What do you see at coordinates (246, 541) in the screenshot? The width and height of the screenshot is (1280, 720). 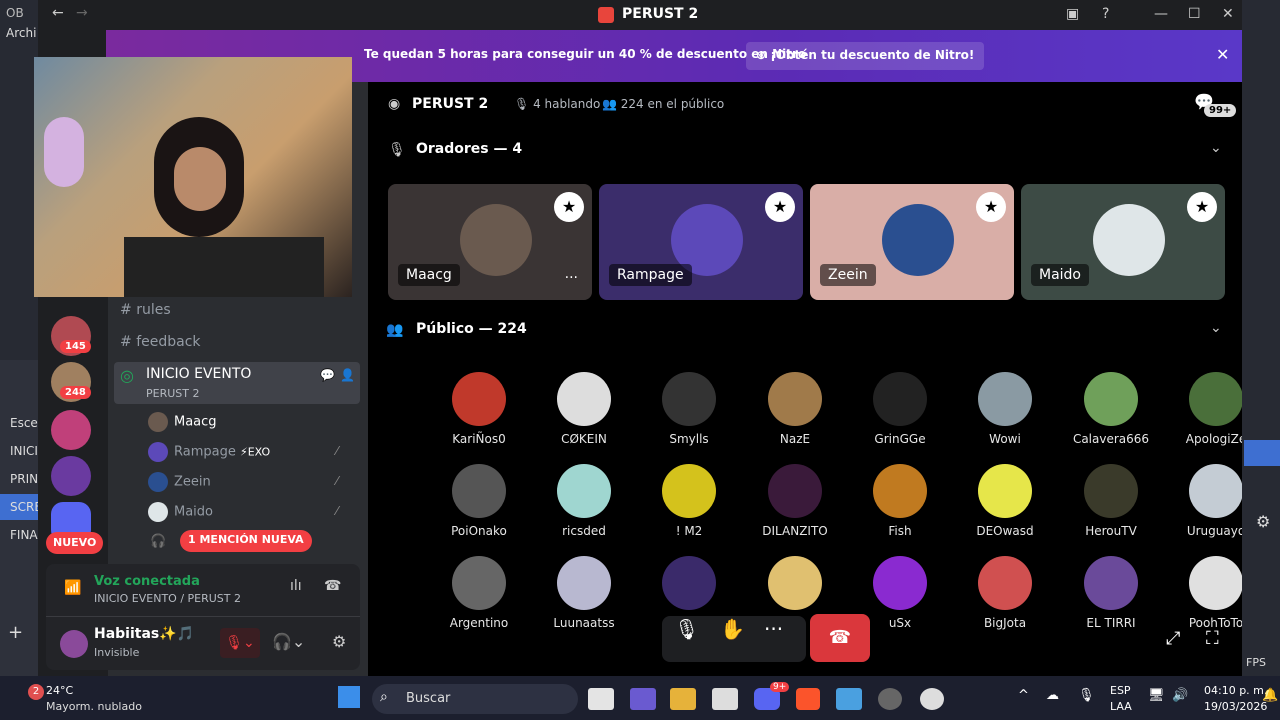 I see `mention-badge: 1 MENCIÓN NUEVA` at bounding box center [246, 541].